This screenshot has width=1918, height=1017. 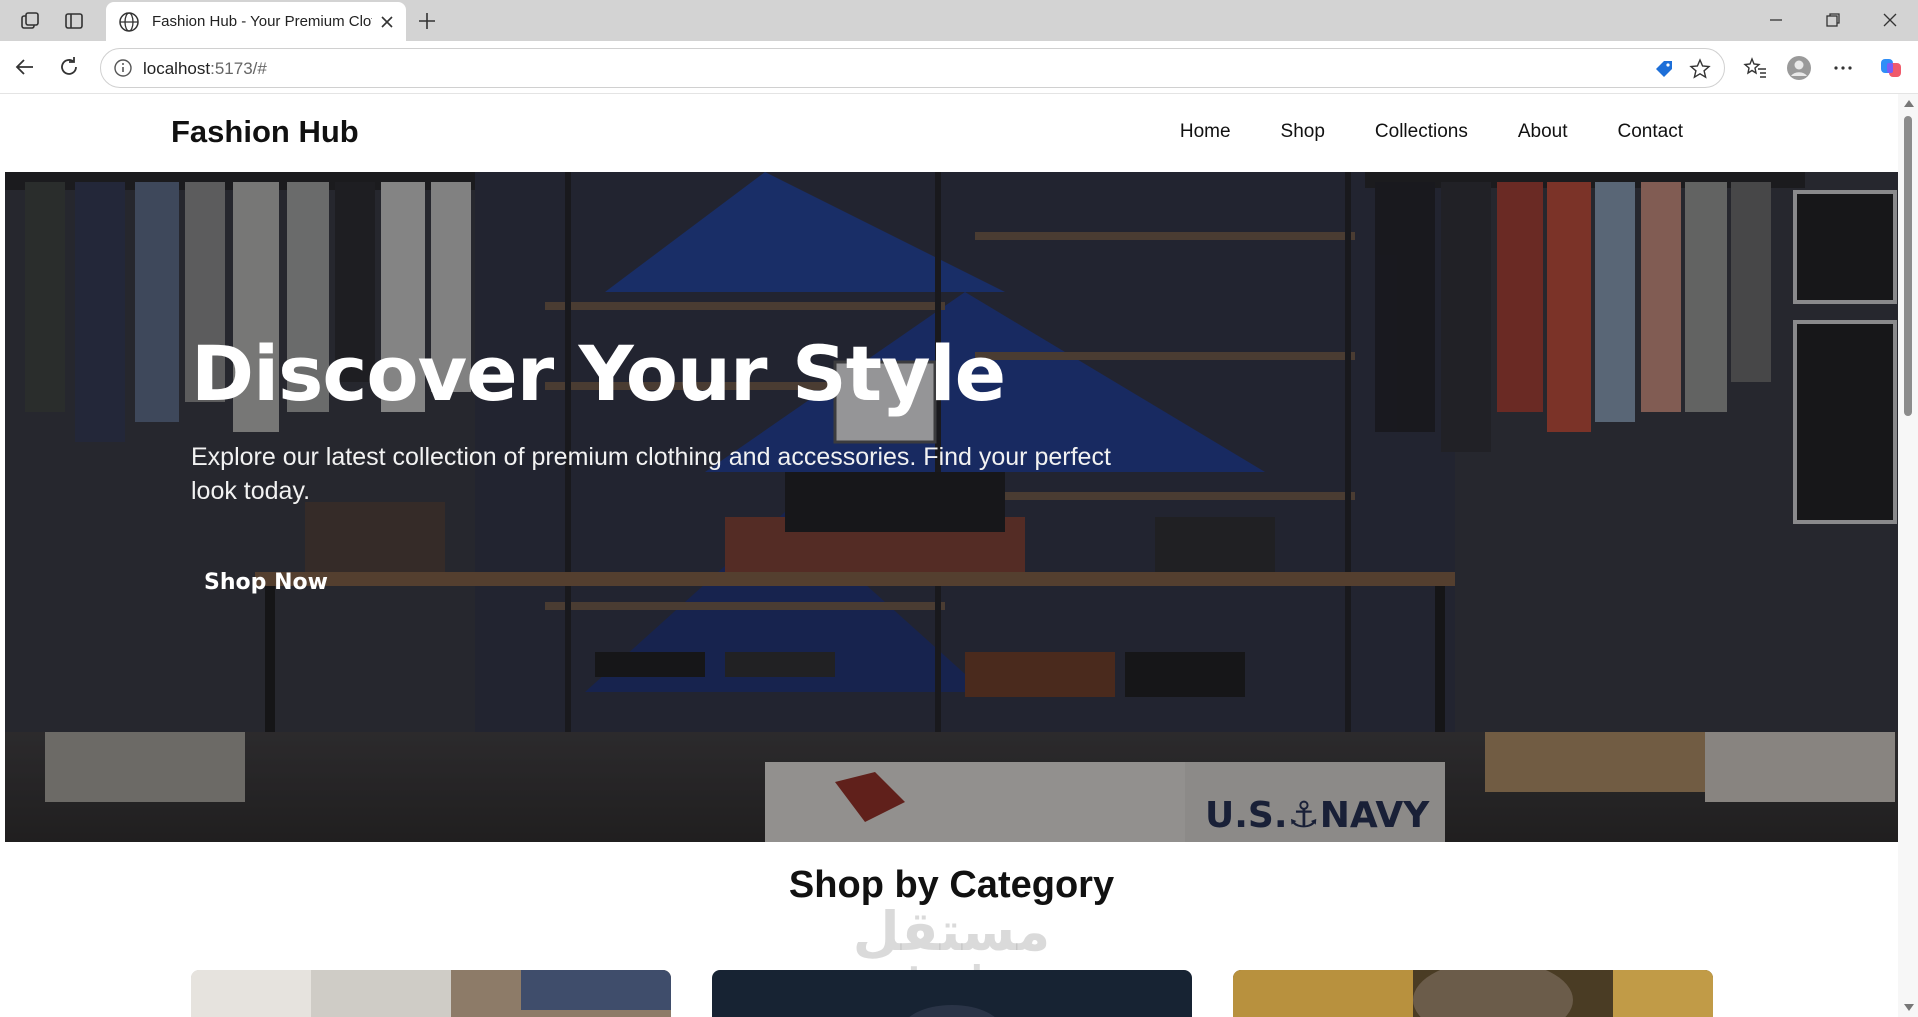 What do you see at coordinates (1909, 103) in the screenshot?
I see `scroll-up-arrow-icon` at bounding box center [1909, 103].